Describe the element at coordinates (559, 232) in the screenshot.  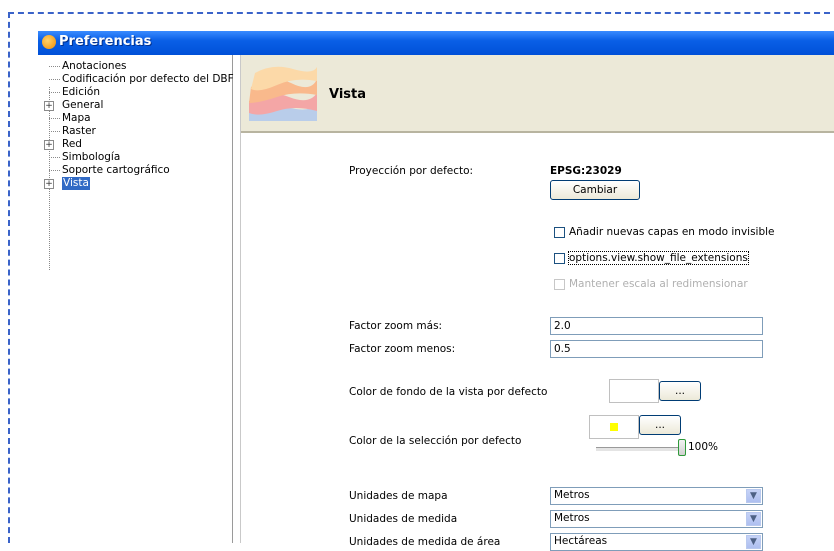
I see `add-layers-invisible-checkbox` at that location.